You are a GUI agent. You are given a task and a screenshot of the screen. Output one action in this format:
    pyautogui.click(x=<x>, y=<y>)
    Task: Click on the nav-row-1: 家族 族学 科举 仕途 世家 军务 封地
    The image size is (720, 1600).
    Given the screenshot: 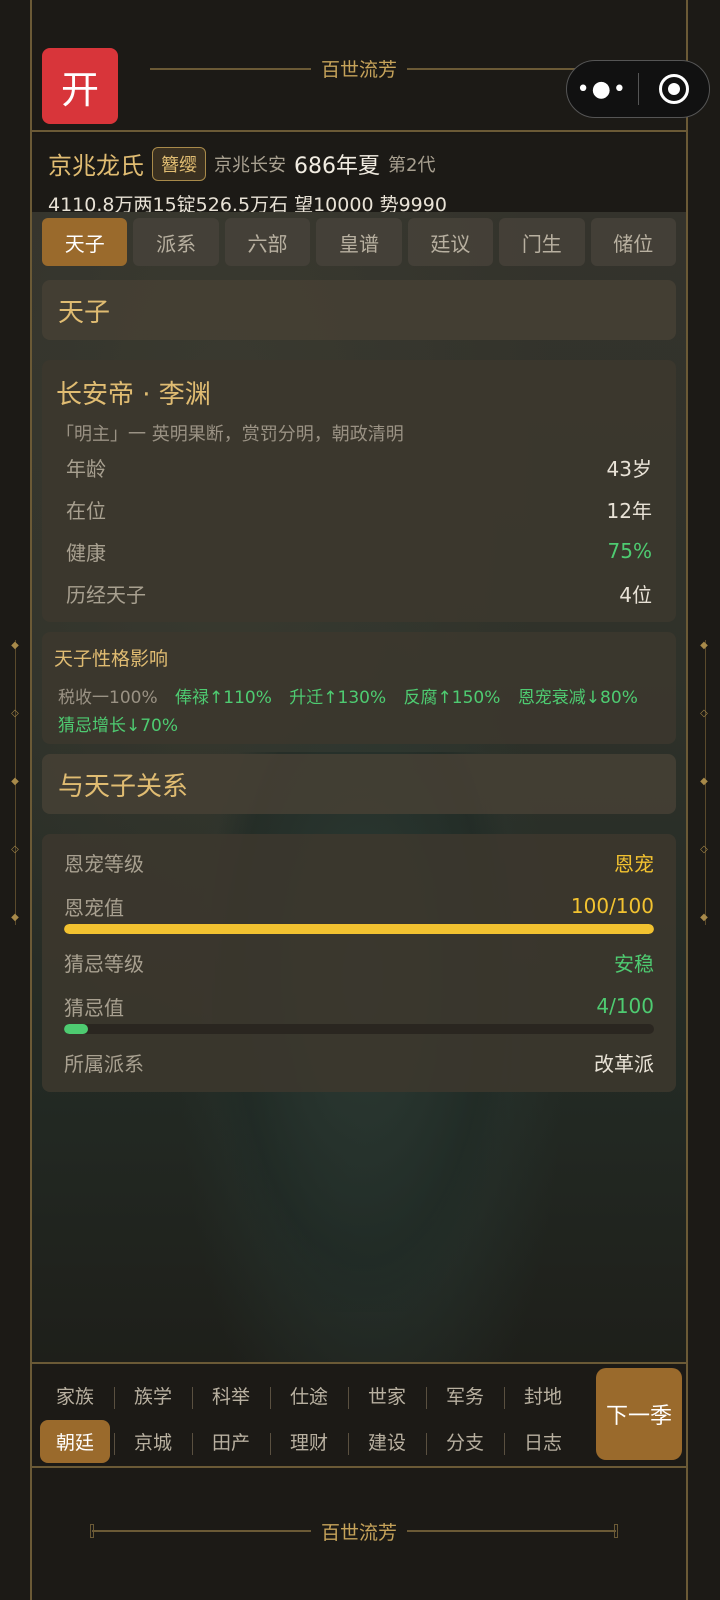 What is the action you would take?
    pyautogui.click(x=309, y=1395)
    